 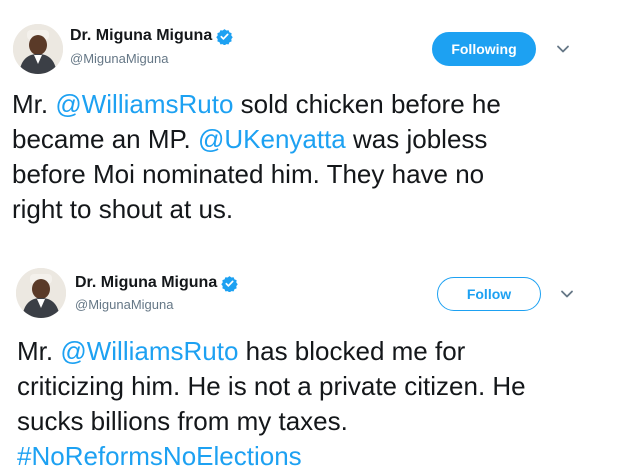 I want to click on hashtag-link: #NoReformsNoElections, so click(x=159, y=456).